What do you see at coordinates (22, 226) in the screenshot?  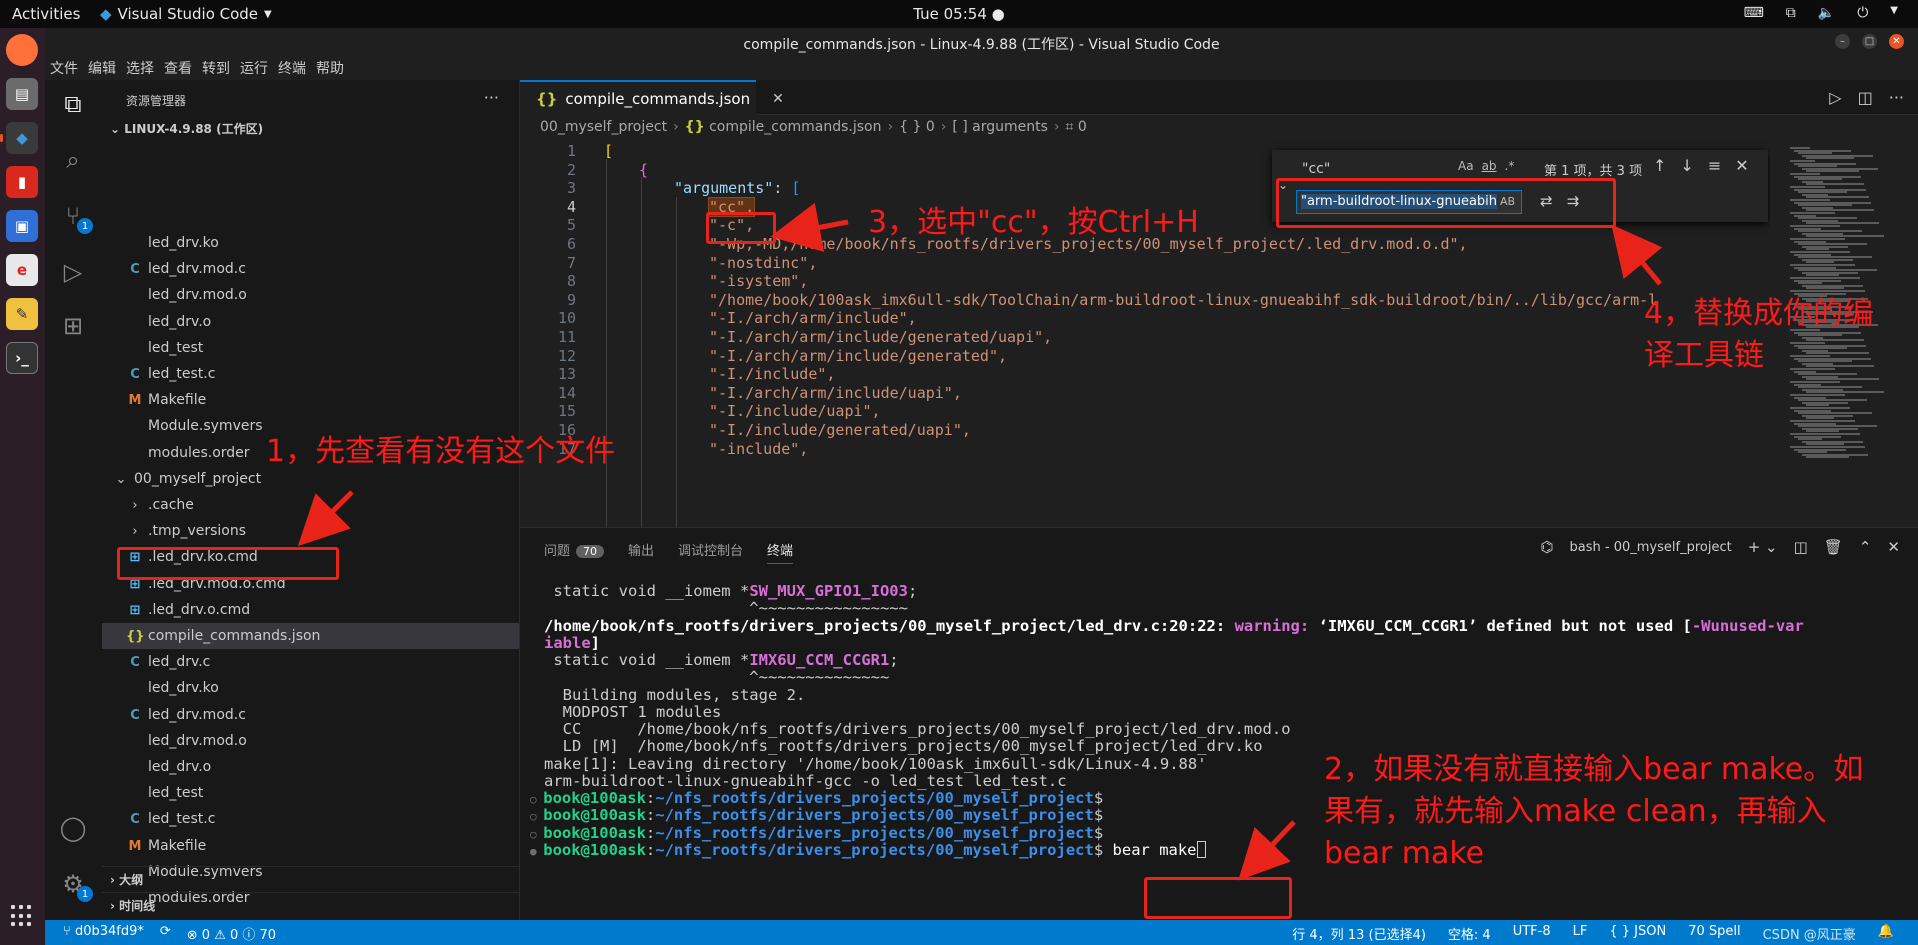 I see `remote-desktop-icon: ▣` at bounding box center [22, 226].